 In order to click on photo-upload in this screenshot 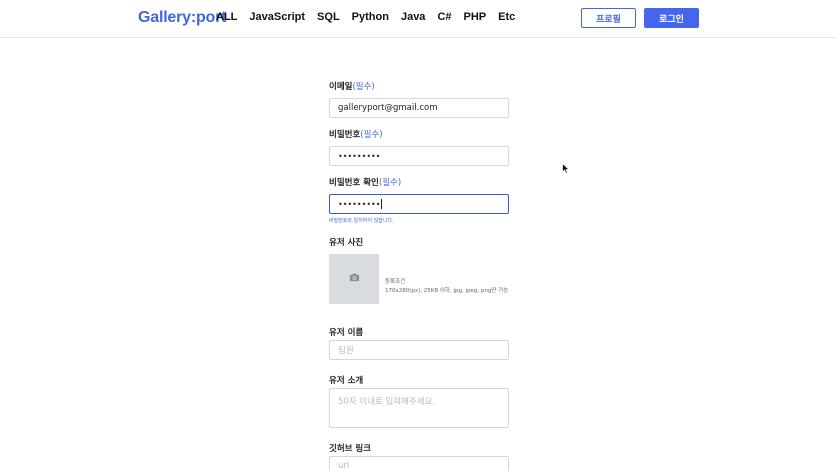, I will do `click(354, 279)`.